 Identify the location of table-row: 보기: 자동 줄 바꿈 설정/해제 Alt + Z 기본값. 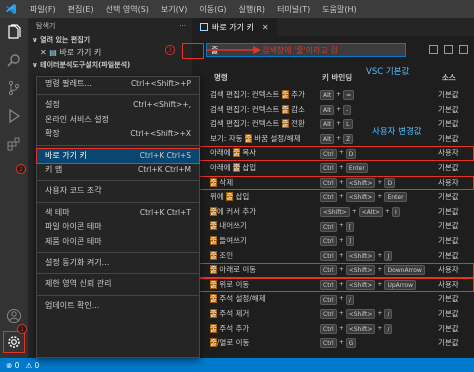
(333, 139).